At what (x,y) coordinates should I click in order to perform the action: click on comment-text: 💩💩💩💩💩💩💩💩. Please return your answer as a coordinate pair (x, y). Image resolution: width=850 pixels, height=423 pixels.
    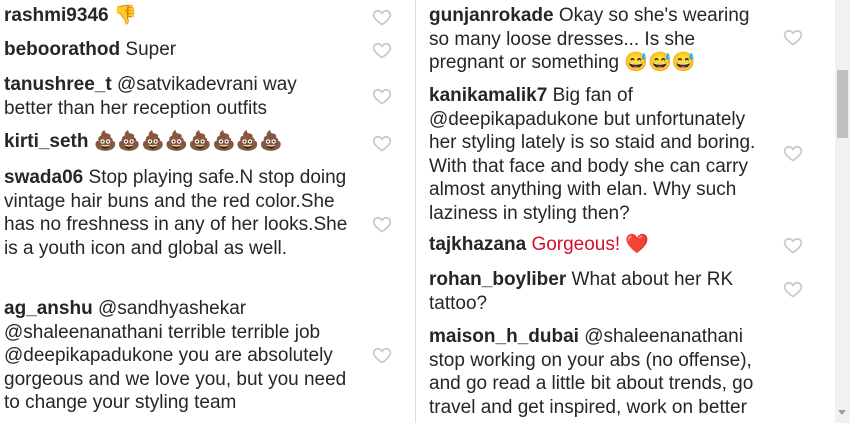
    Looking at the image, I should click on (188, 141).